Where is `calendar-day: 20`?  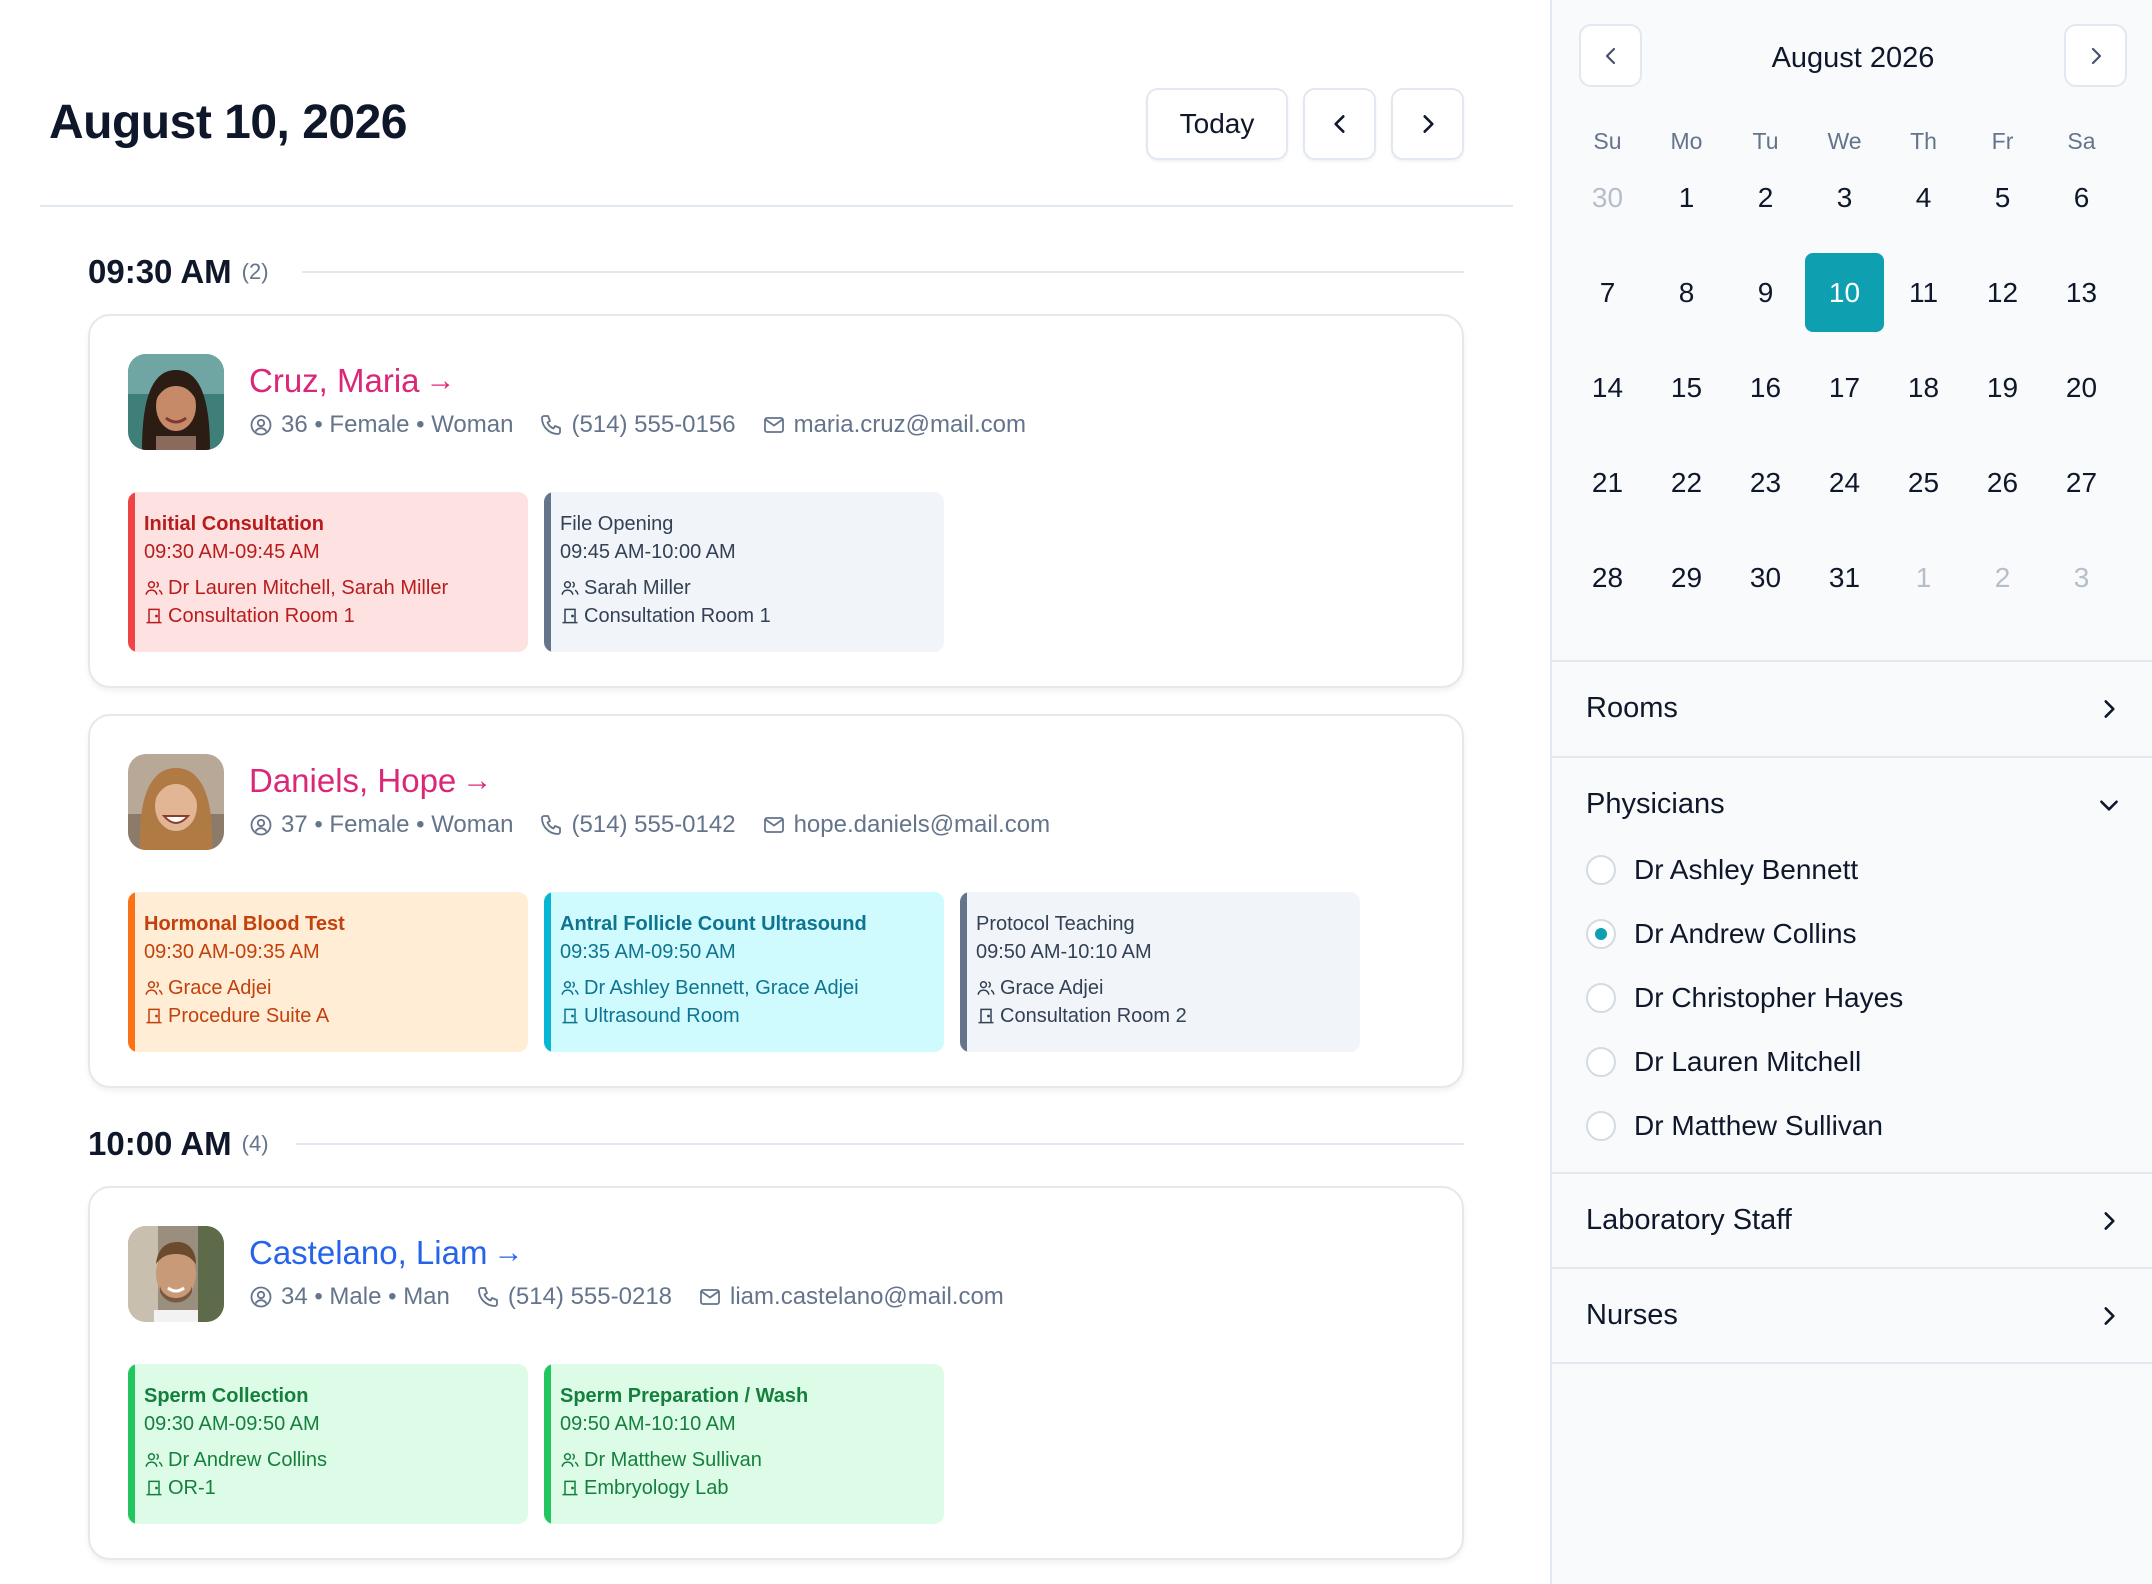 calendar-day: 20 is located at coordinates (2081, 387).